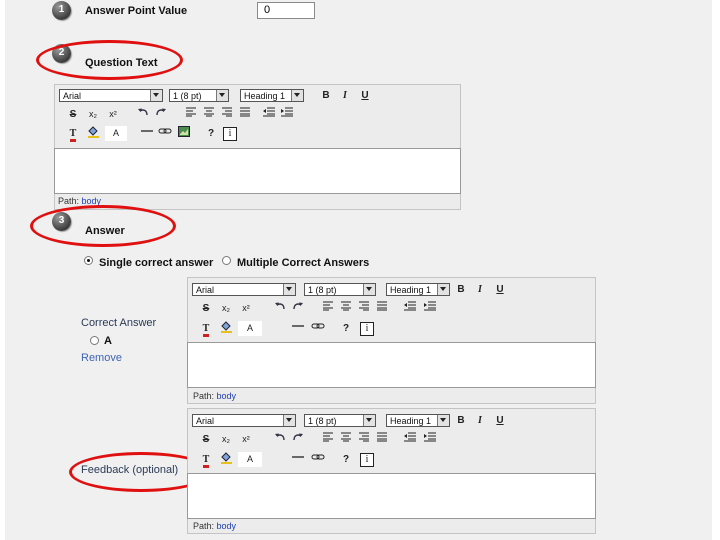  What do you see at coordinates (101, 358) in the screenshot?
I see `remove-link: Remove` at bounding box center [101, 358].